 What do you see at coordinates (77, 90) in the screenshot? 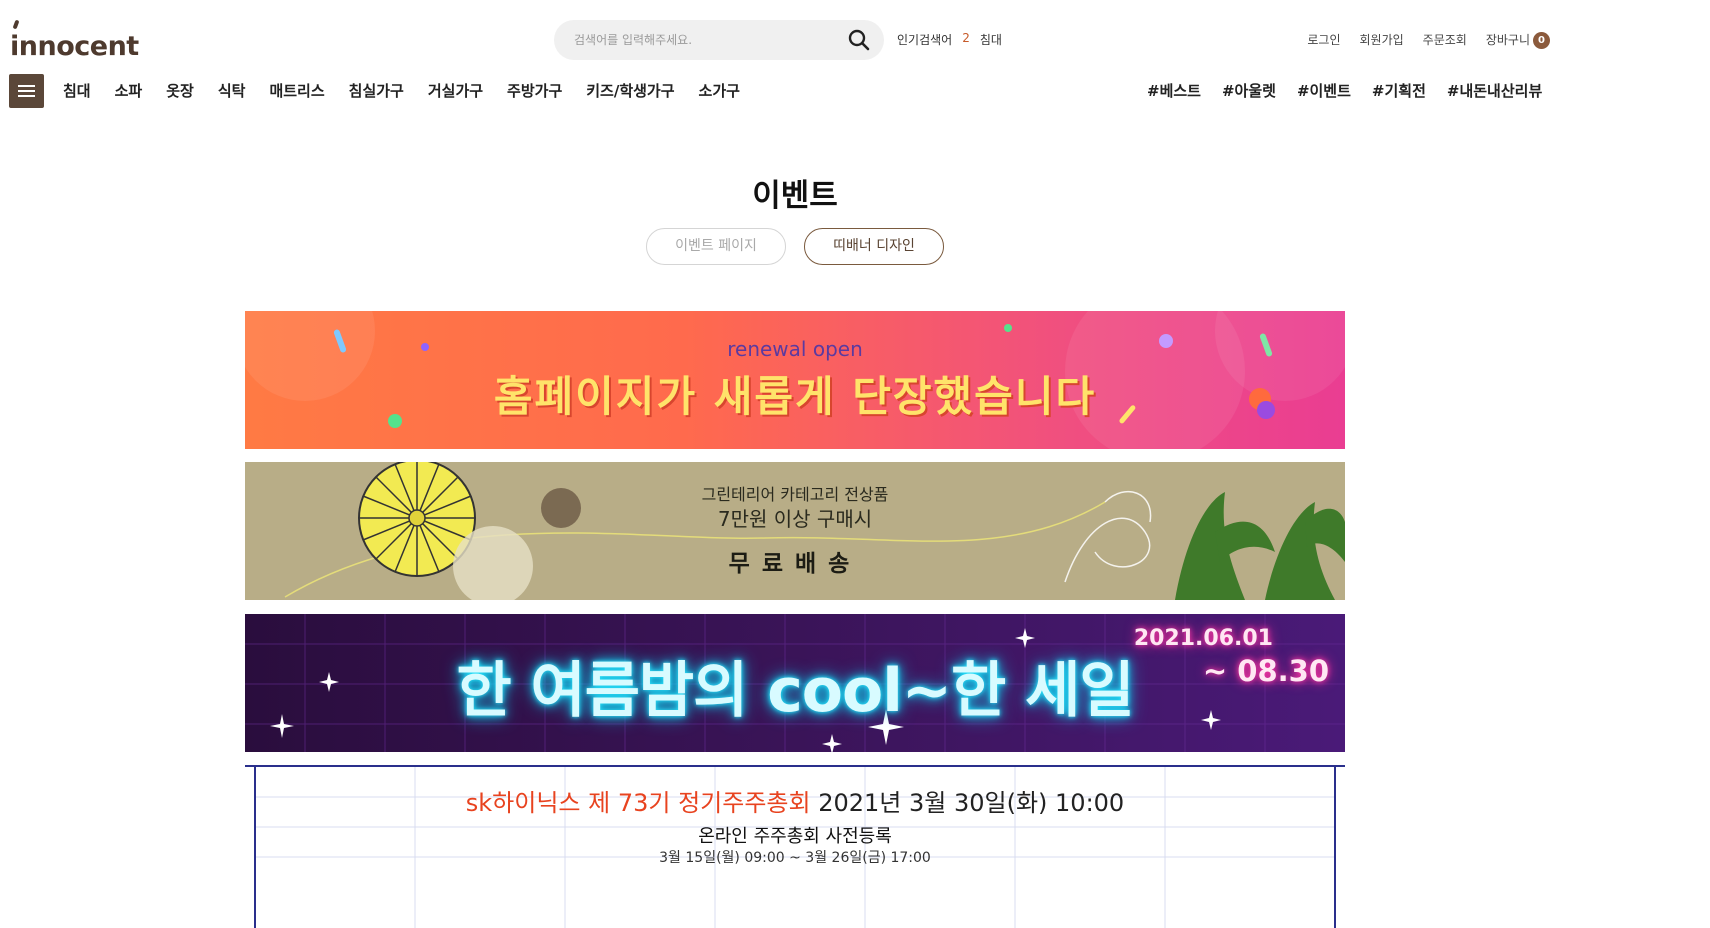
I see `nav-item-bed: 침대` at bounding box center [77, 90].